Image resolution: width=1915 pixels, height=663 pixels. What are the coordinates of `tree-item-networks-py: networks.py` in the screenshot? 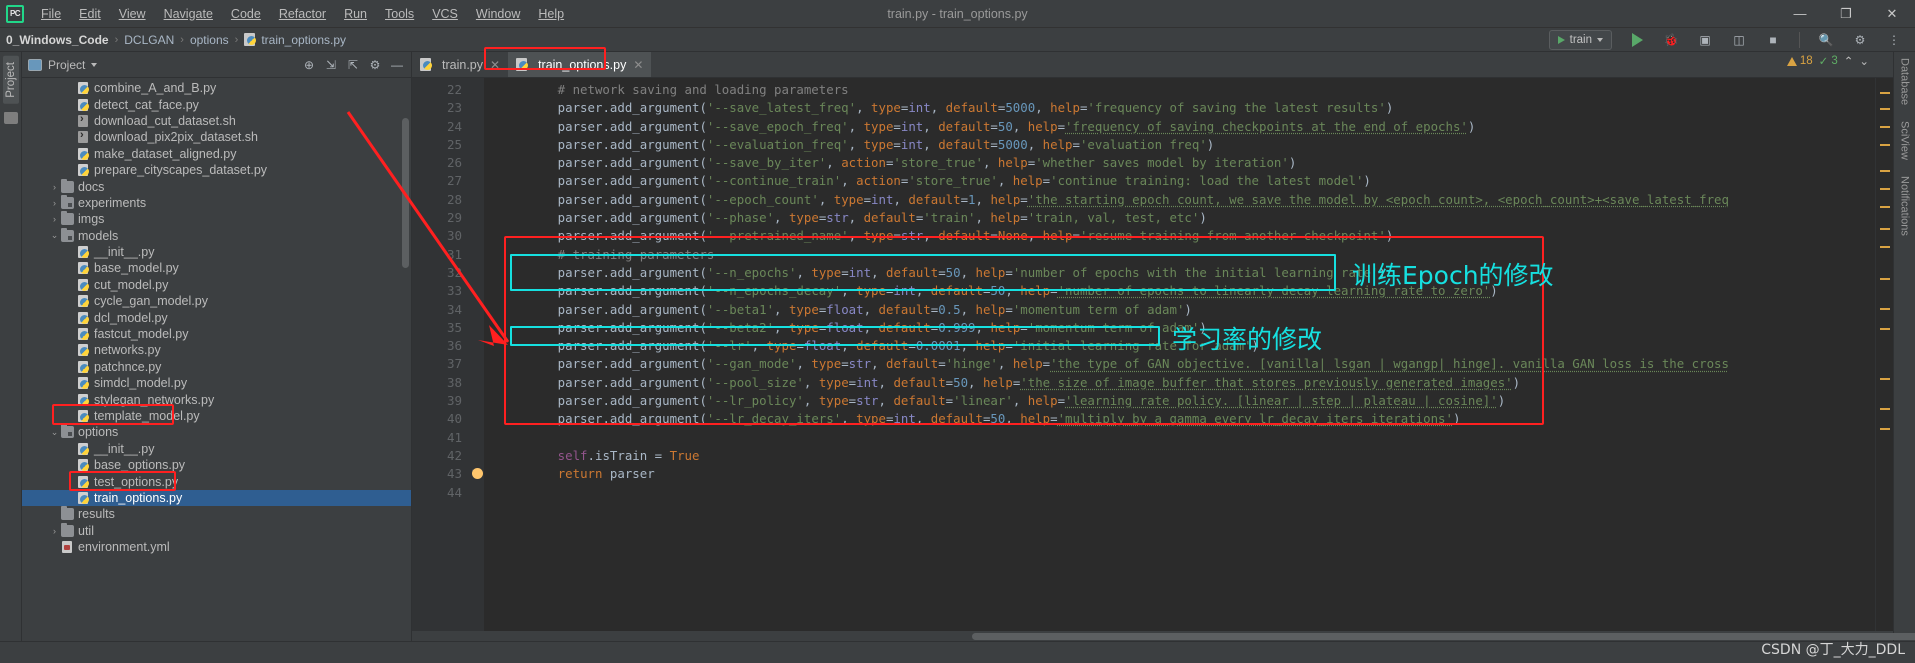 It's located at (216, 350).